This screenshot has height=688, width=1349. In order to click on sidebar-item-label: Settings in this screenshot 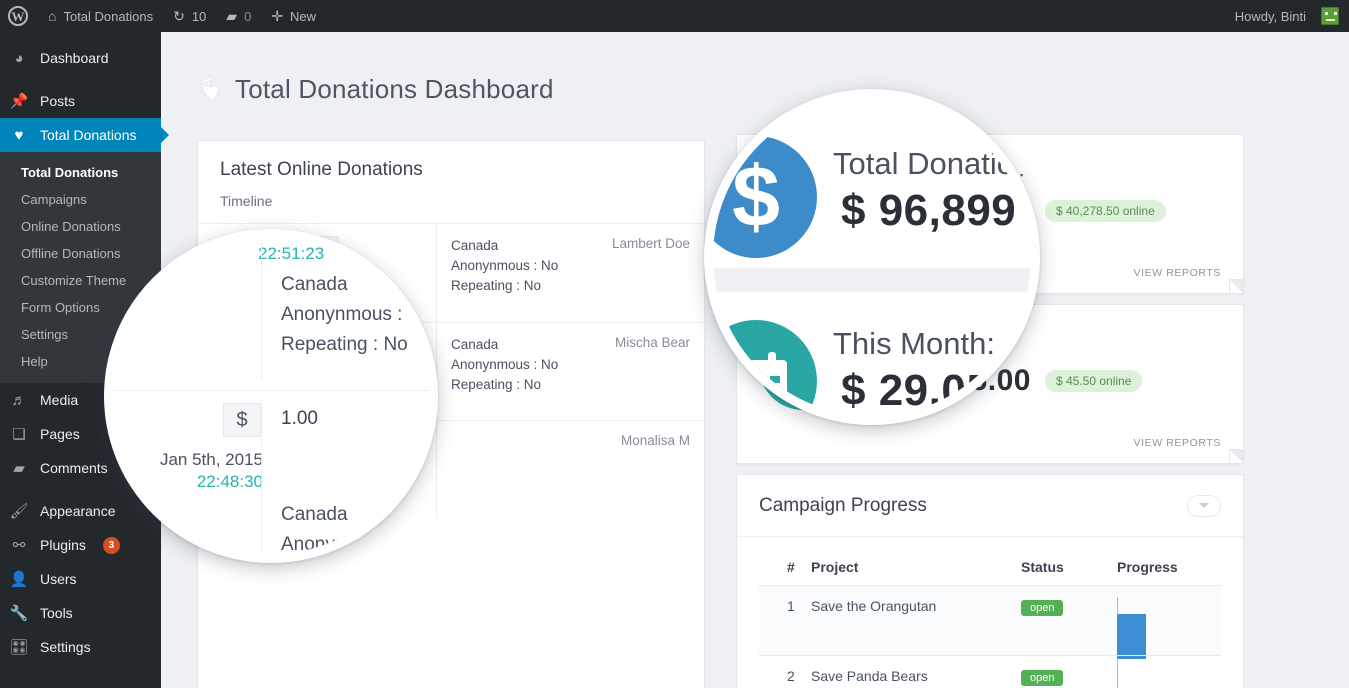, I will do `click(65, 647)`.